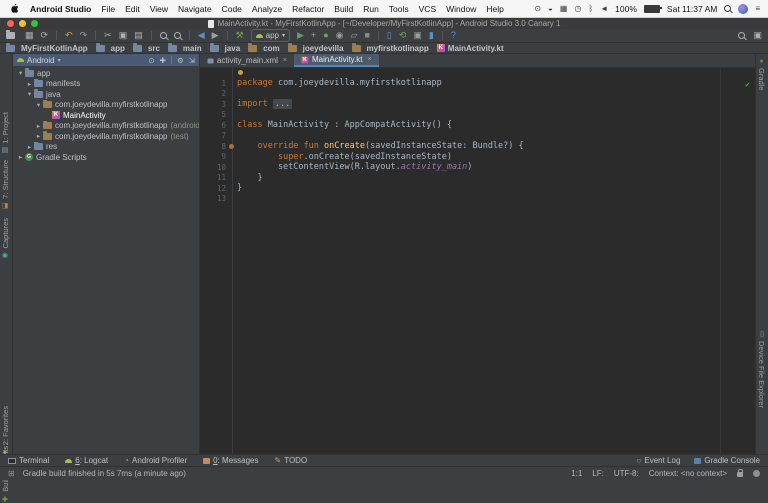 This screenshot has width=768, height=503. Describe the element at coordinates (180, 60) in the screenshot. I see `settings-icon: ⚙` at that location.